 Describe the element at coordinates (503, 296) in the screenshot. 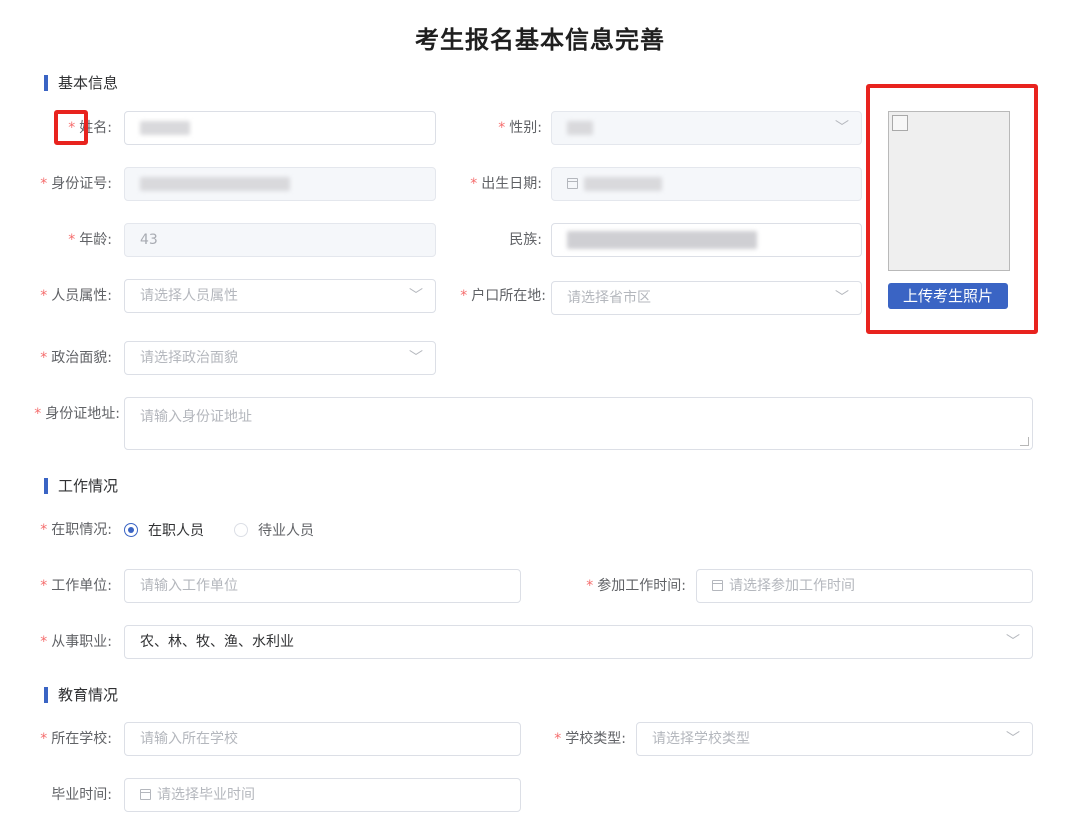

I see `household-label: * 户口所在地:` at that location.